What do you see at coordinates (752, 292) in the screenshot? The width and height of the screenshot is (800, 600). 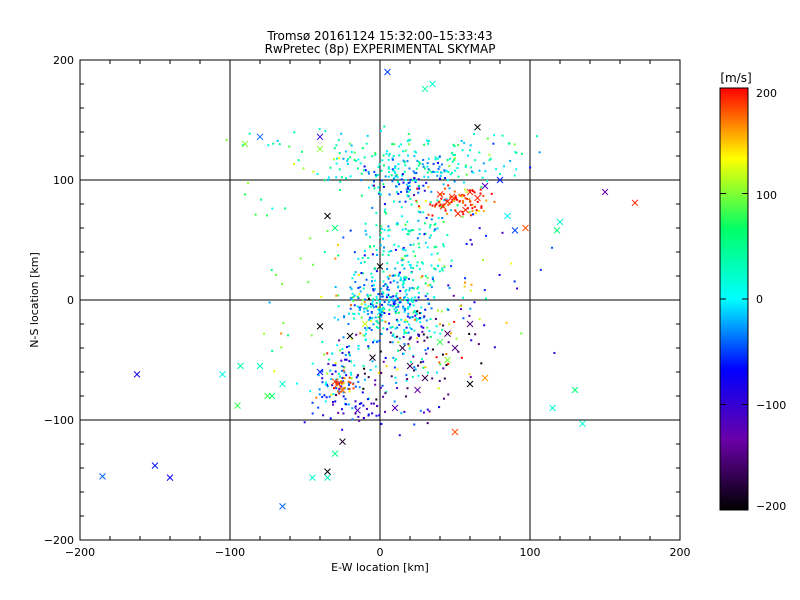 I see `colorbar: [m/s] 200 100 0 −100 −200` at bounding box center [752, 292].